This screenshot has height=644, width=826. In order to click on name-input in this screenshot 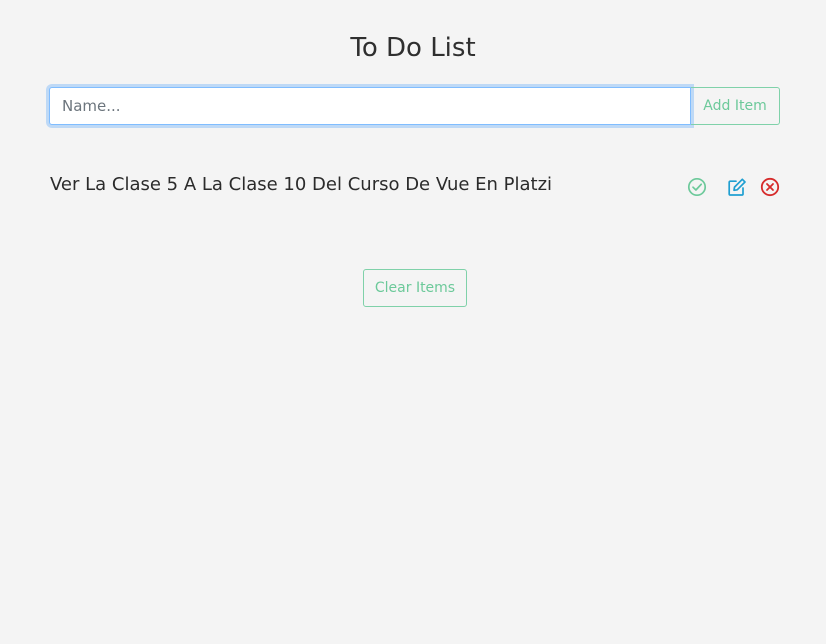, I will do `click(370, 106)`.